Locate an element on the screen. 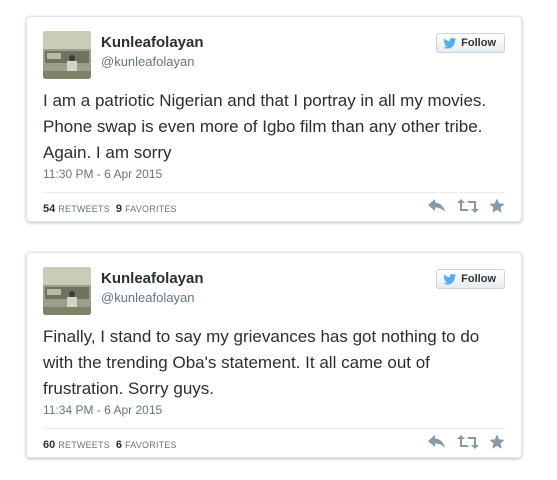  tweet-stats: 54 RETWEETS 9 FAVORITES is located at coordinates (110, 209).